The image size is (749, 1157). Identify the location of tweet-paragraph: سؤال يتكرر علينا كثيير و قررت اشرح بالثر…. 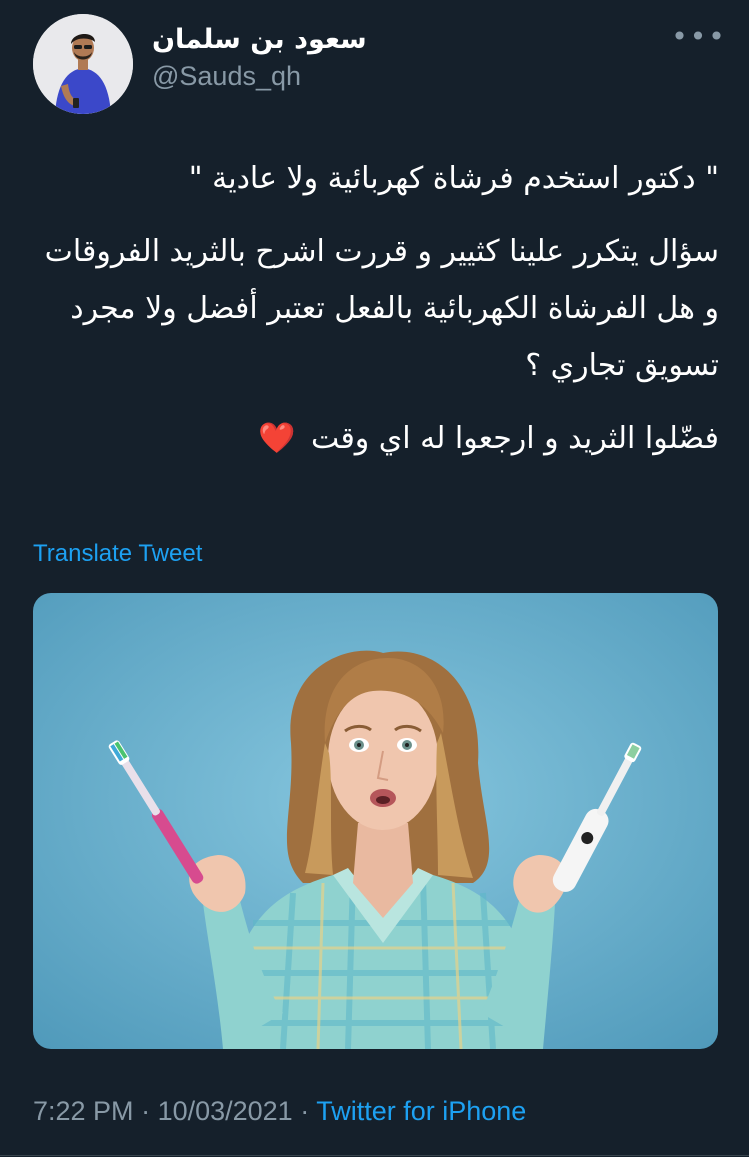
(381, 308).